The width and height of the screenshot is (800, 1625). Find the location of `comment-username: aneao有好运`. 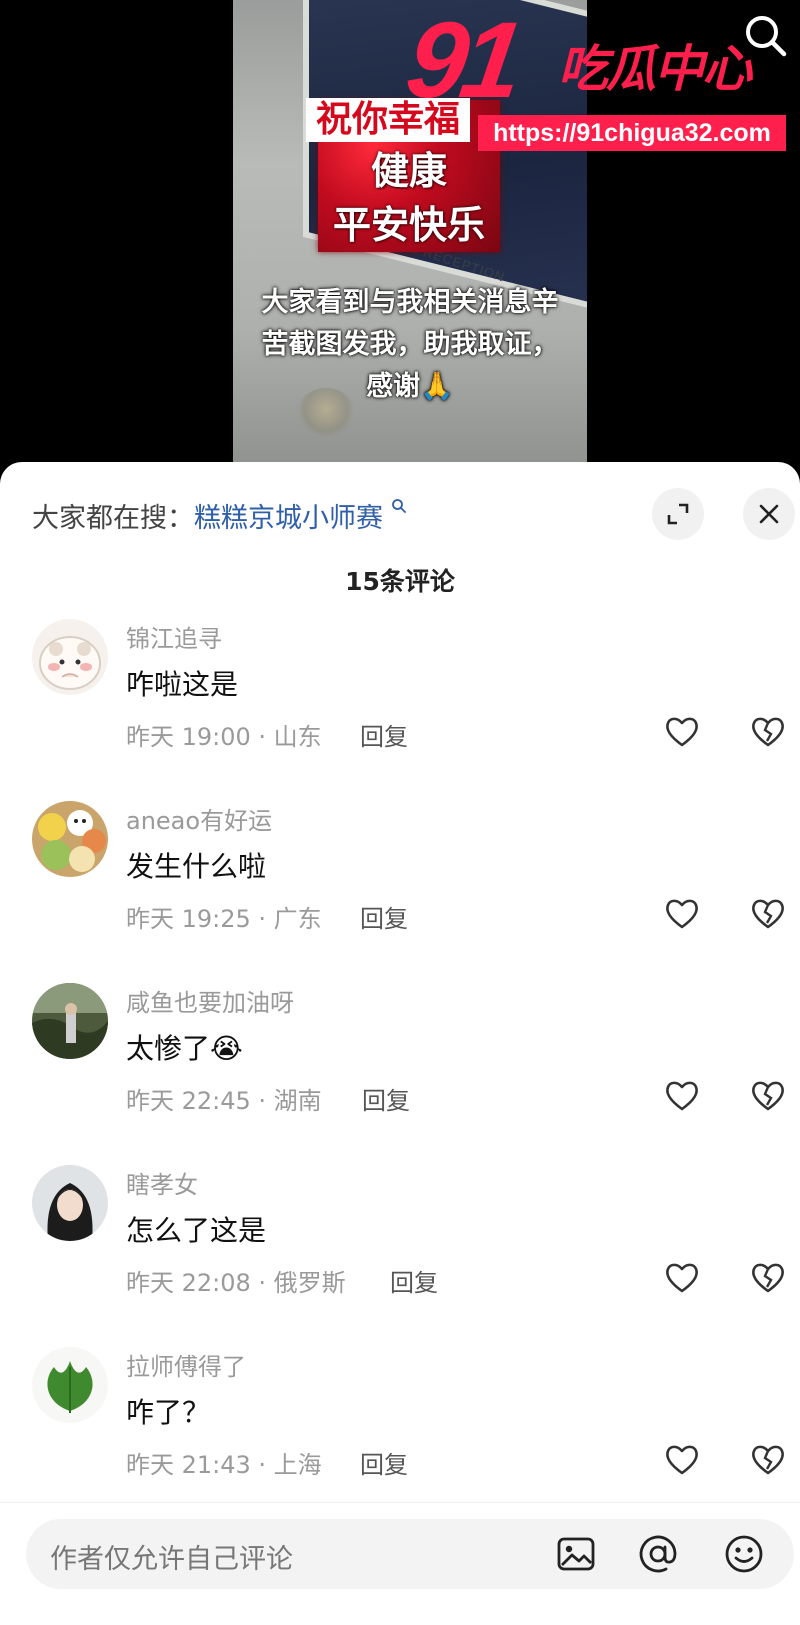

comment-username: aneao有好运 is located at coordinates (199, 818).